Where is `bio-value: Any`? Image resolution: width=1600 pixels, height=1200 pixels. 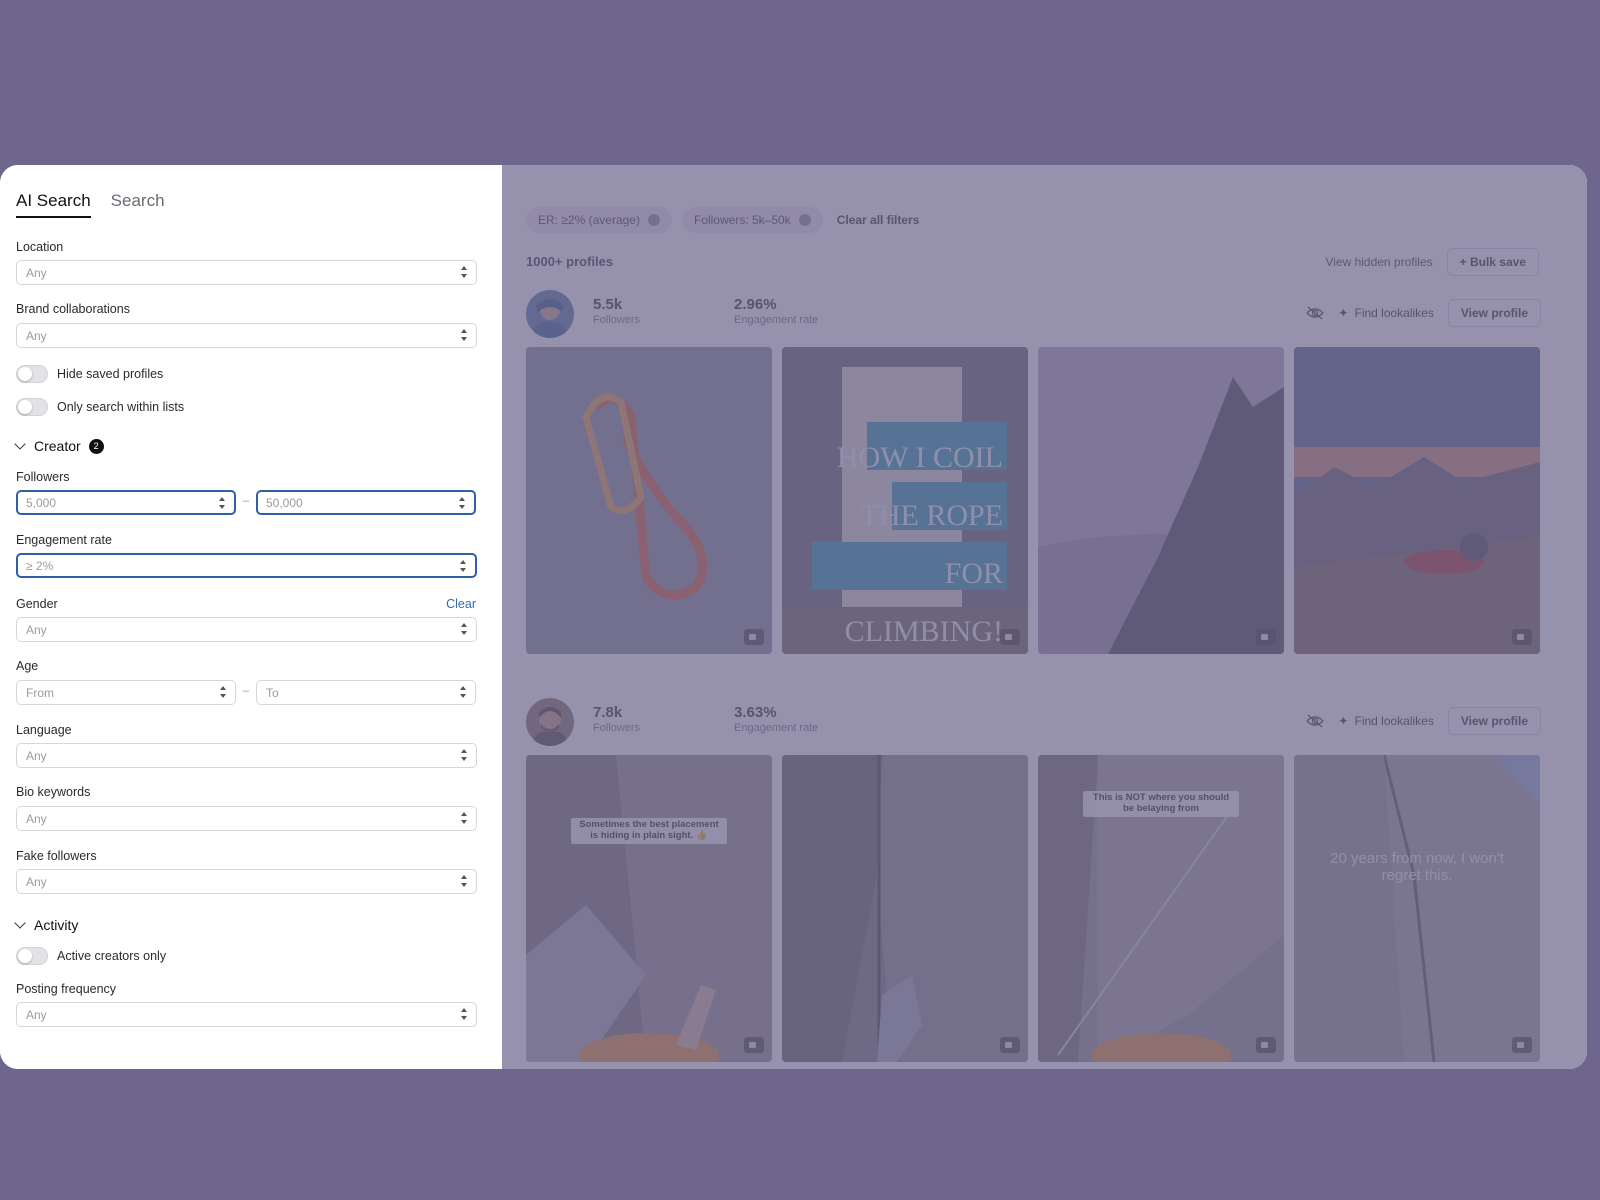
bio-value: Any is located at coordinates (36, 819).